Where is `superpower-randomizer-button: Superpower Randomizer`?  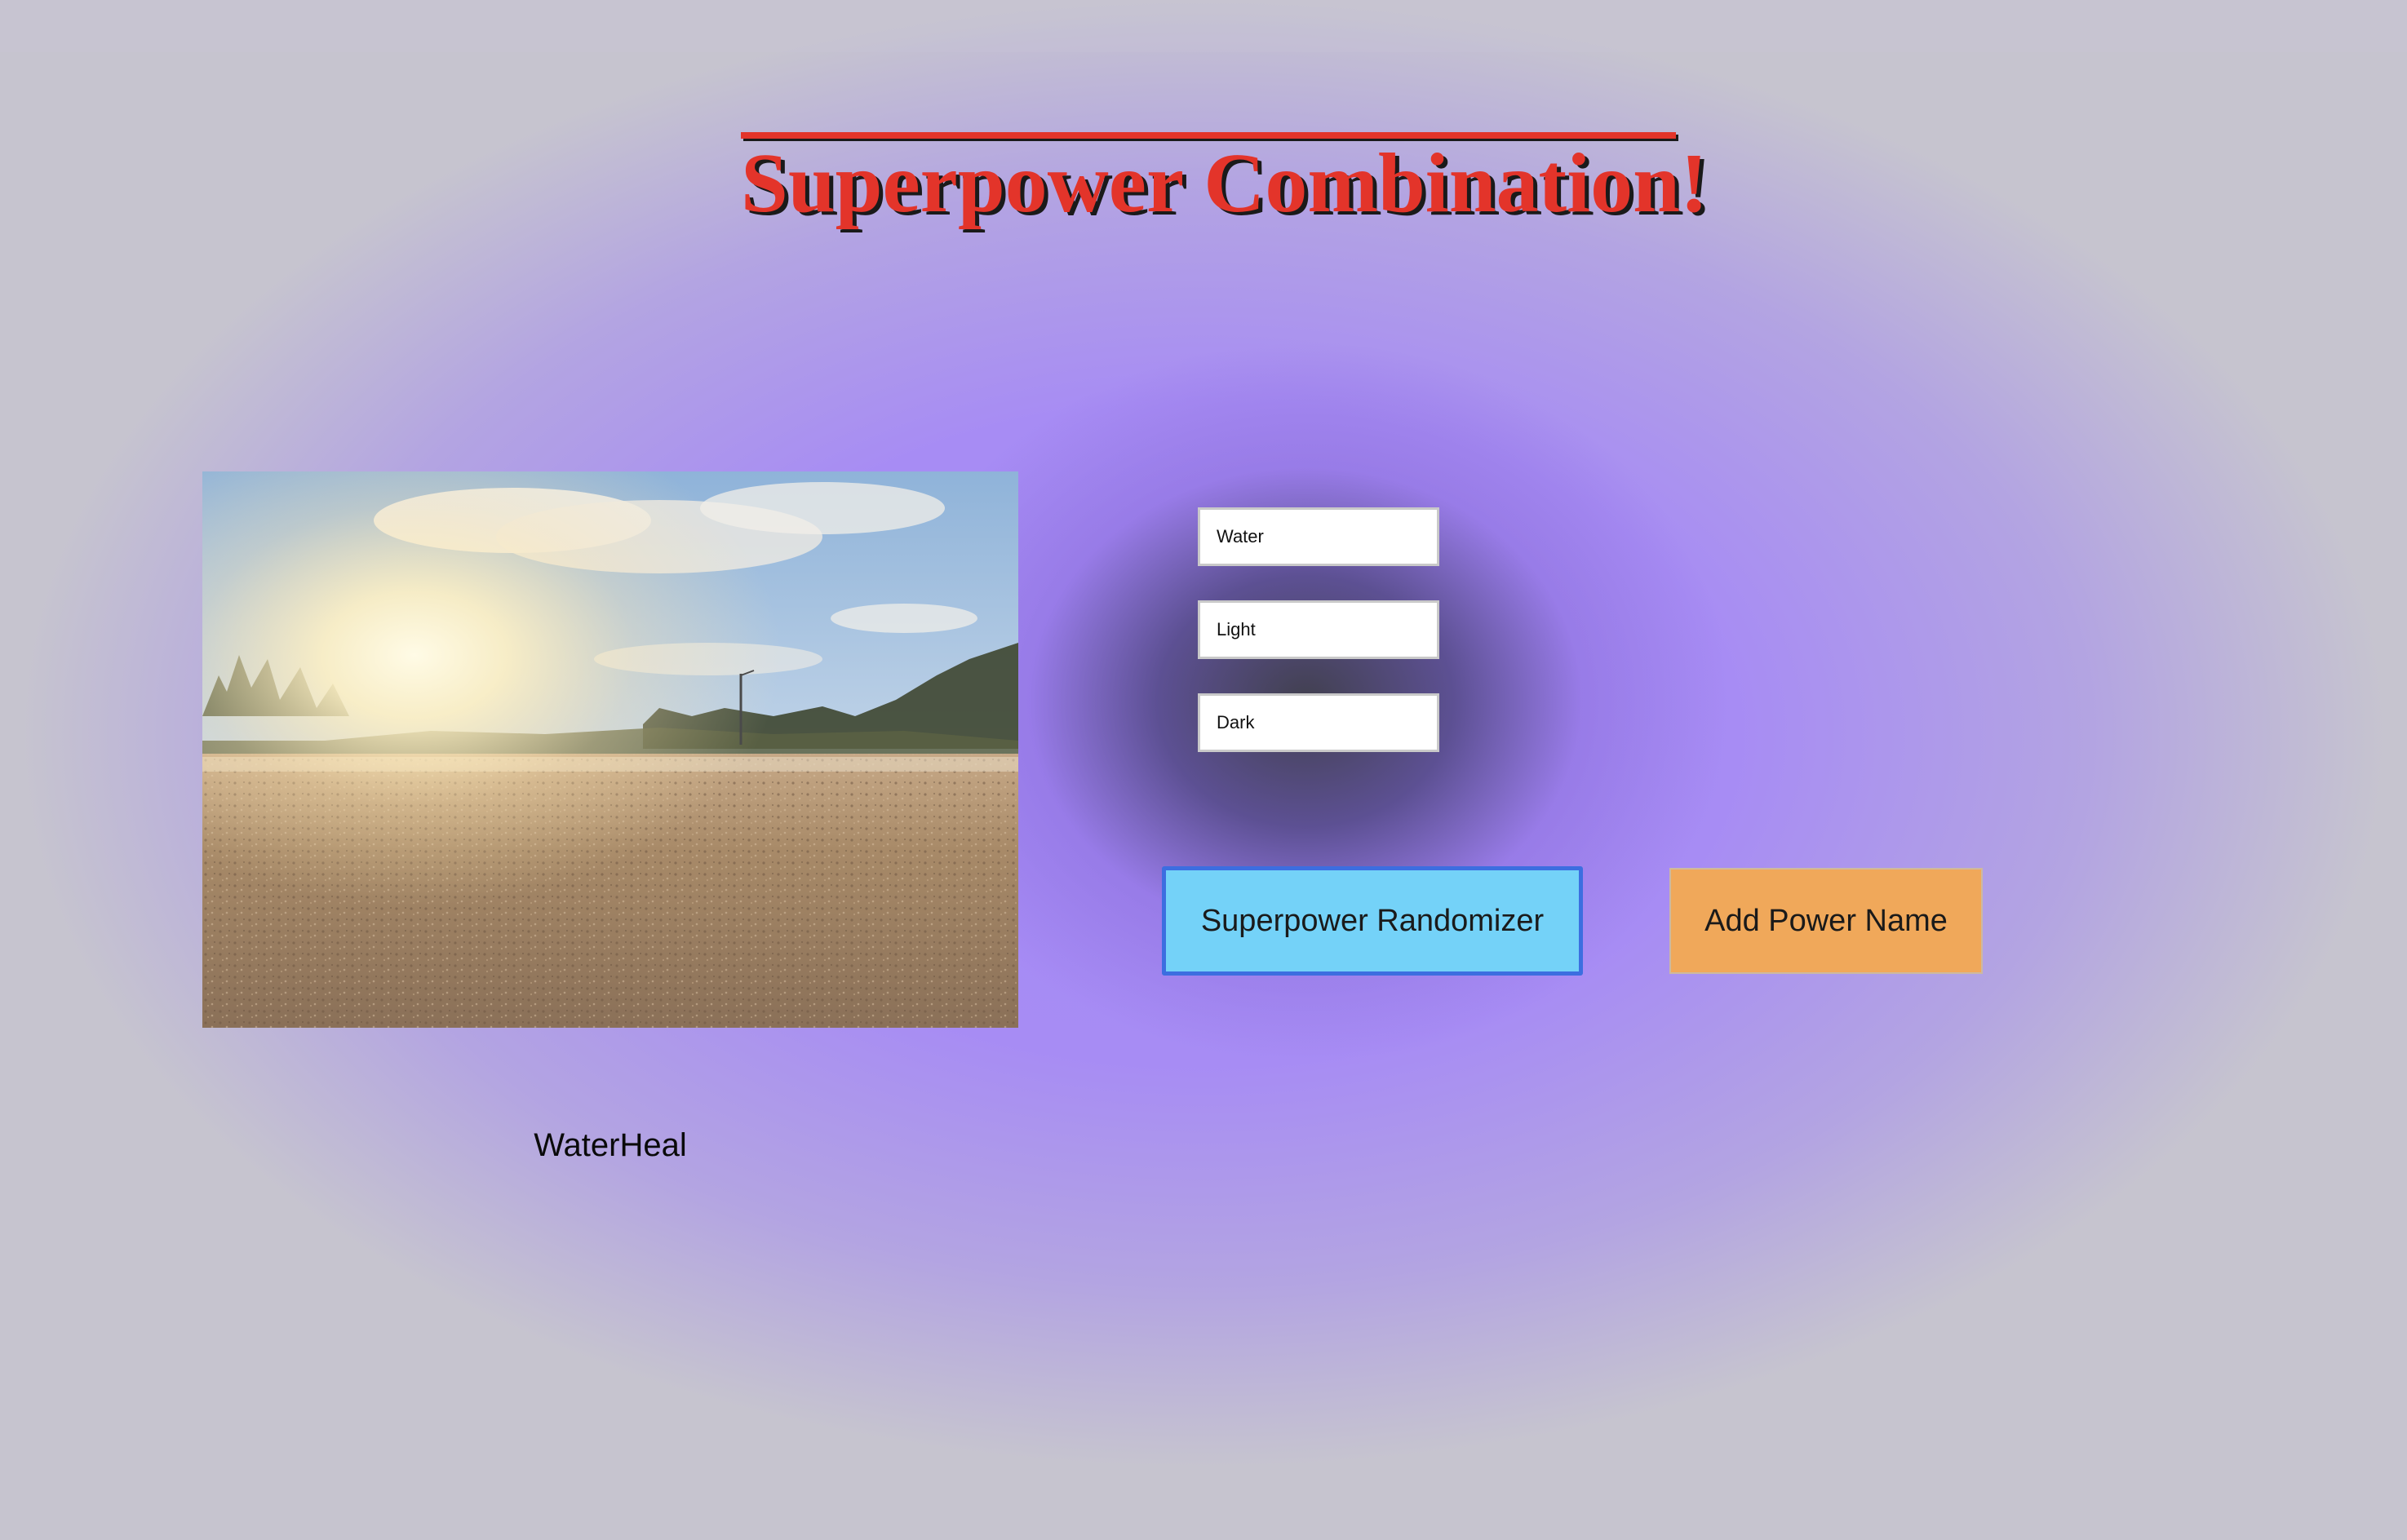 superpower-randomizer-button: Superpower Randomizer is located at coordinates (1373, 921).